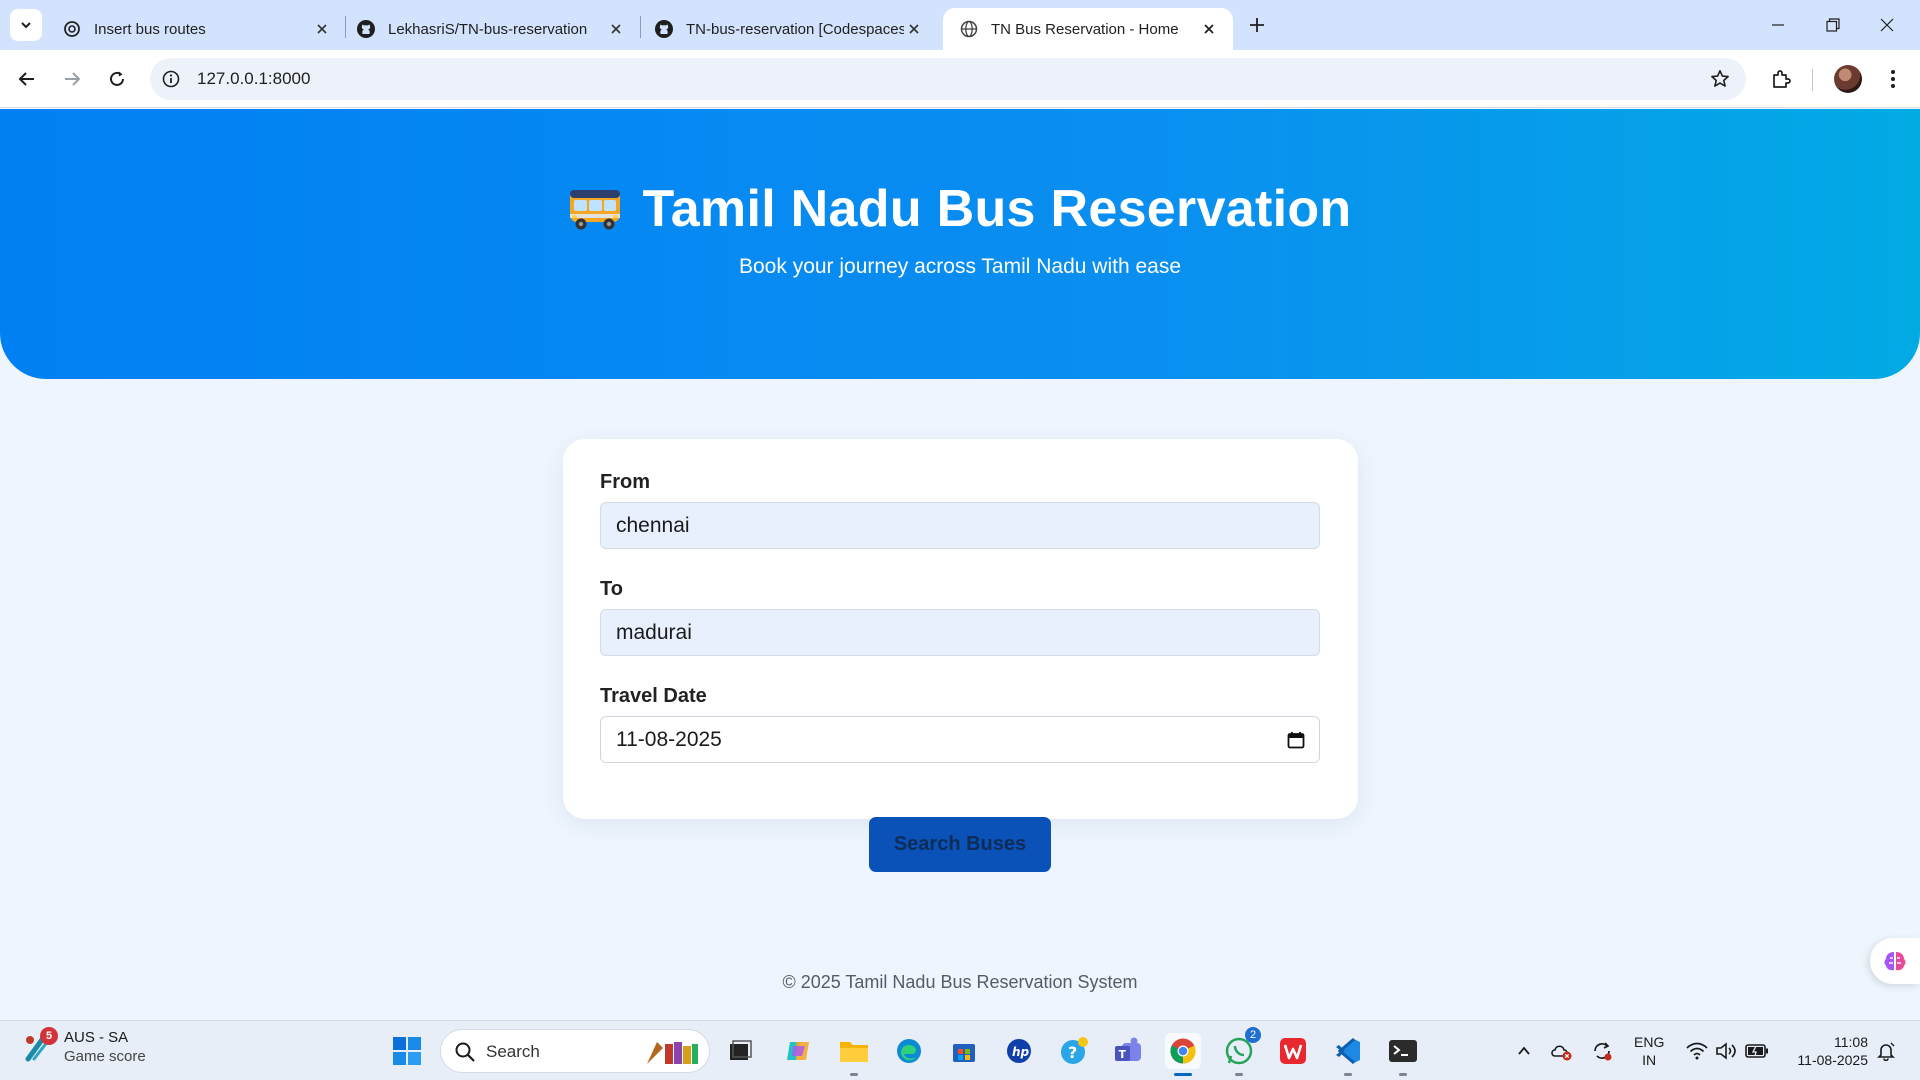 This screenshot has height=1080, width=1920. I want to click on taskbar-store, so click(964, 1051).